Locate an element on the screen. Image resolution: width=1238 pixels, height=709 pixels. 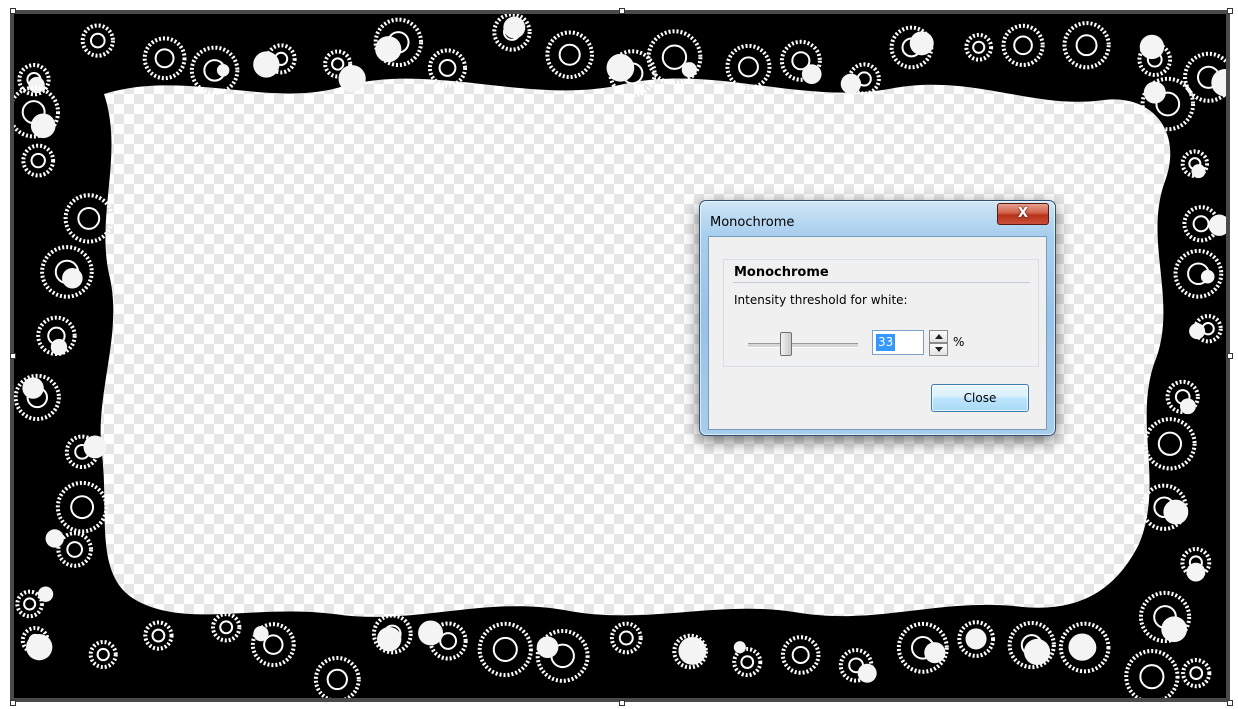
resize-handle-bottom-right is located at coordinates (1230, 703).